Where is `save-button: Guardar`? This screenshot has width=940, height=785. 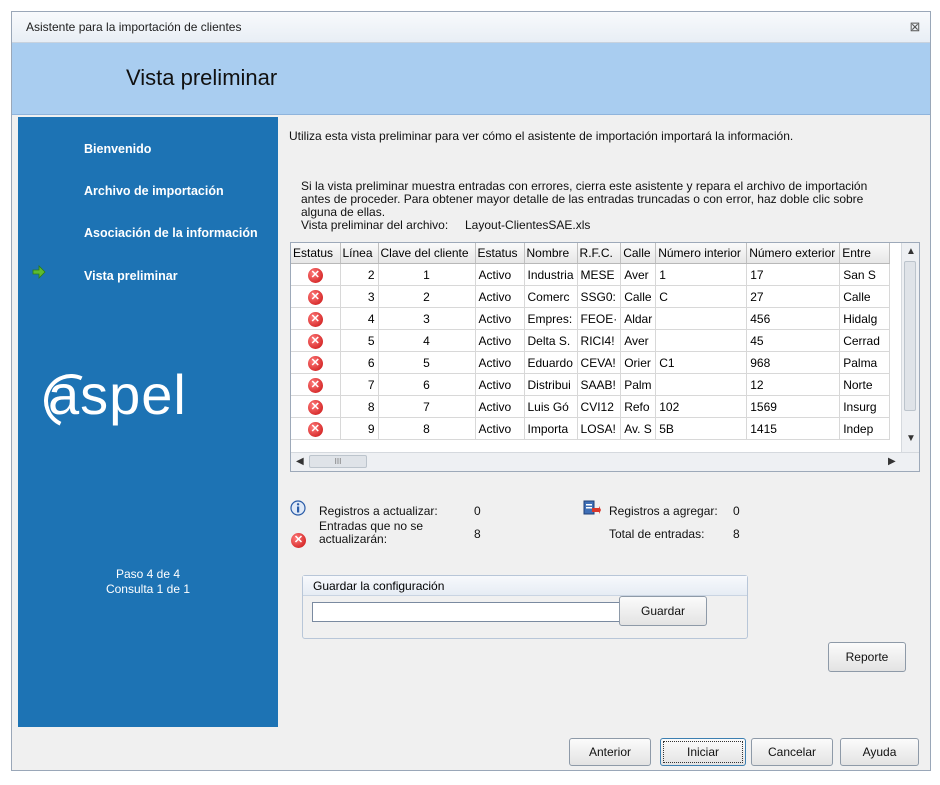 save-button: Guardar is located at coordinates (663, 611).